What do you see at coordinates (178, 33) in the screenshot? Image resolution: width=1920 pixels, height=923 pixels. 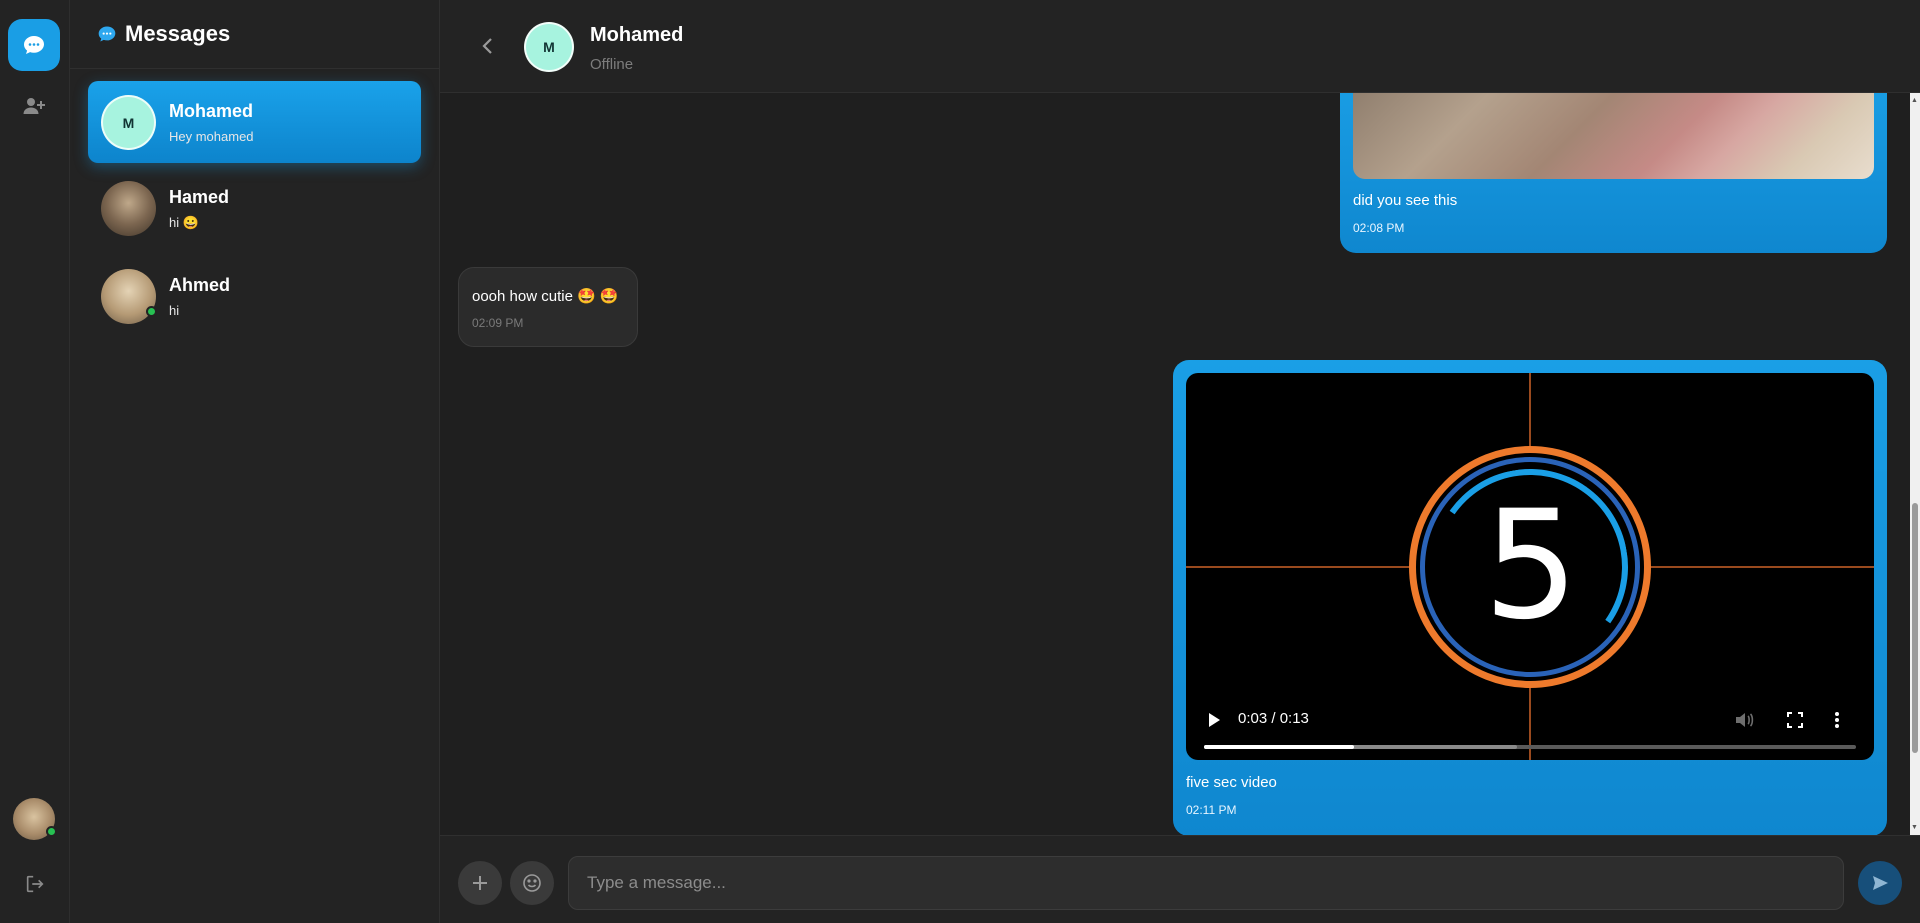 I see `sidebar-title: Messages` at bounding box center [178, 33].